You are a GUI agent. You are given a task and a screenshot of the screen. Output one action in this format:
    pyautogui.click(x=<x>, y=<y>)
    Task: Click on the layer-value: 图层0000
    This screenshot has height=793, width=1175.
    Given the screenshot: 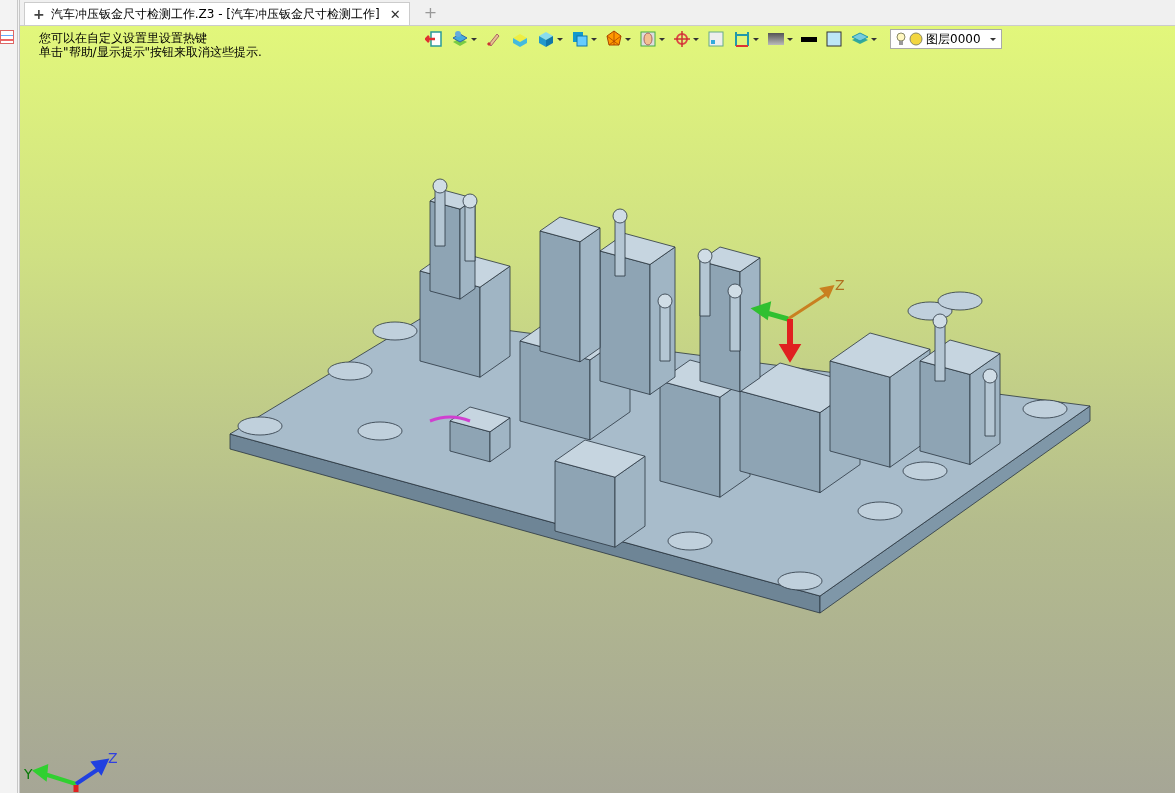 What is the action you would take?
    pyautogui.click(x=954, y=39)
    